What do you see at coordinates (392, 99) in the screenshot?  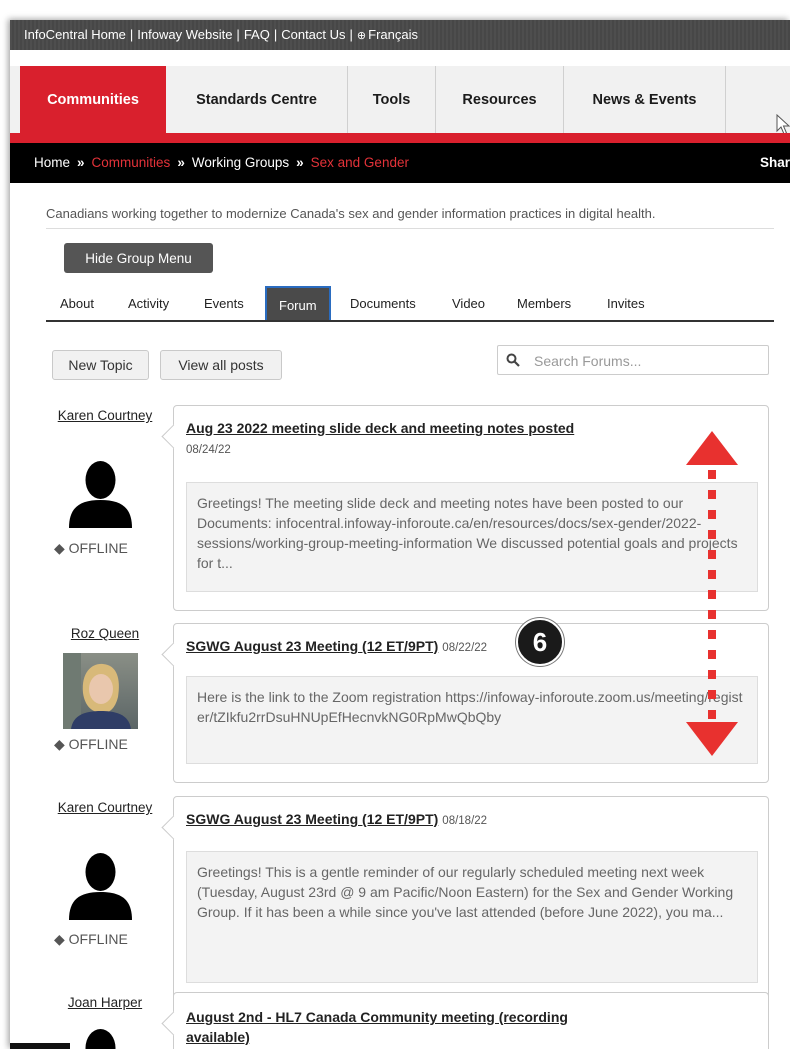 I see `nav-tab-tools: Tools` at bounding box center [392, 99].